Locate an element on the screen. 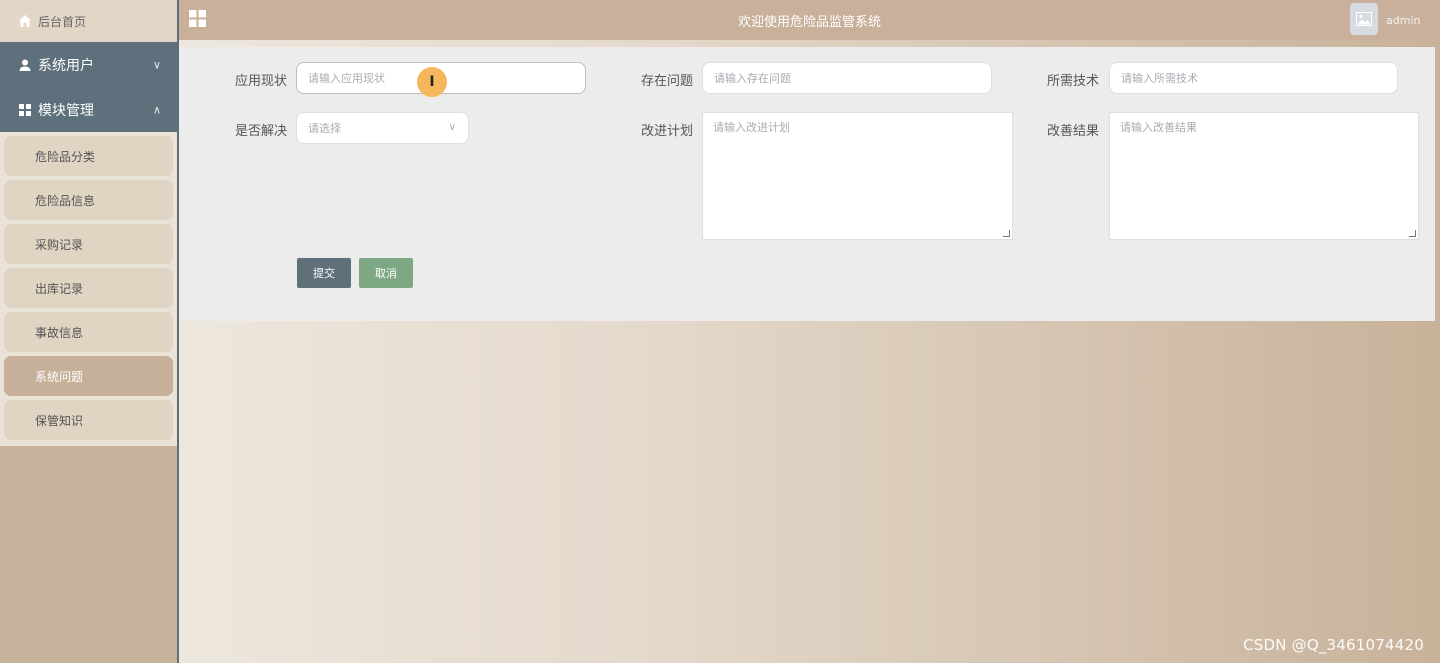 This screenshot has width=1440, height=663. required-tech-label: 所需技术 is located at coordinates (1072, 81).